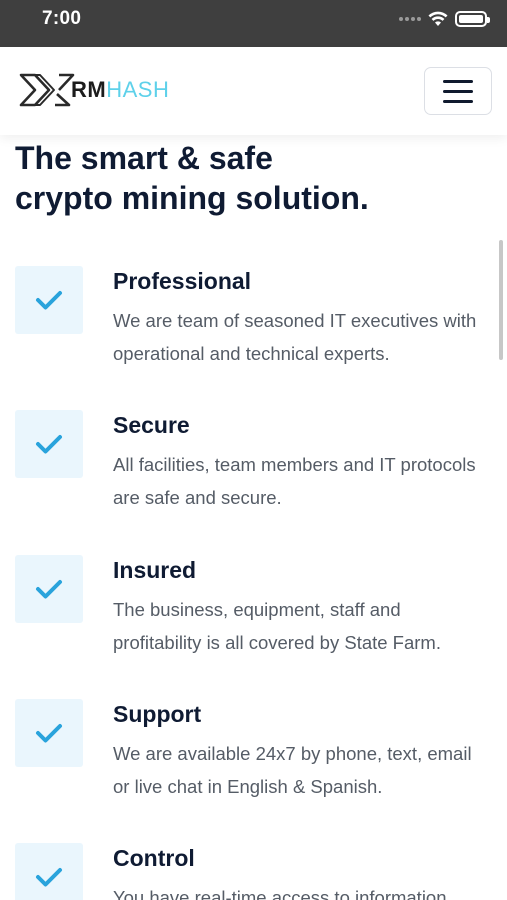  Describe the element at coordinates (138, 89) in the screenshot. I see `logo-text-hash: HASH` at that location.